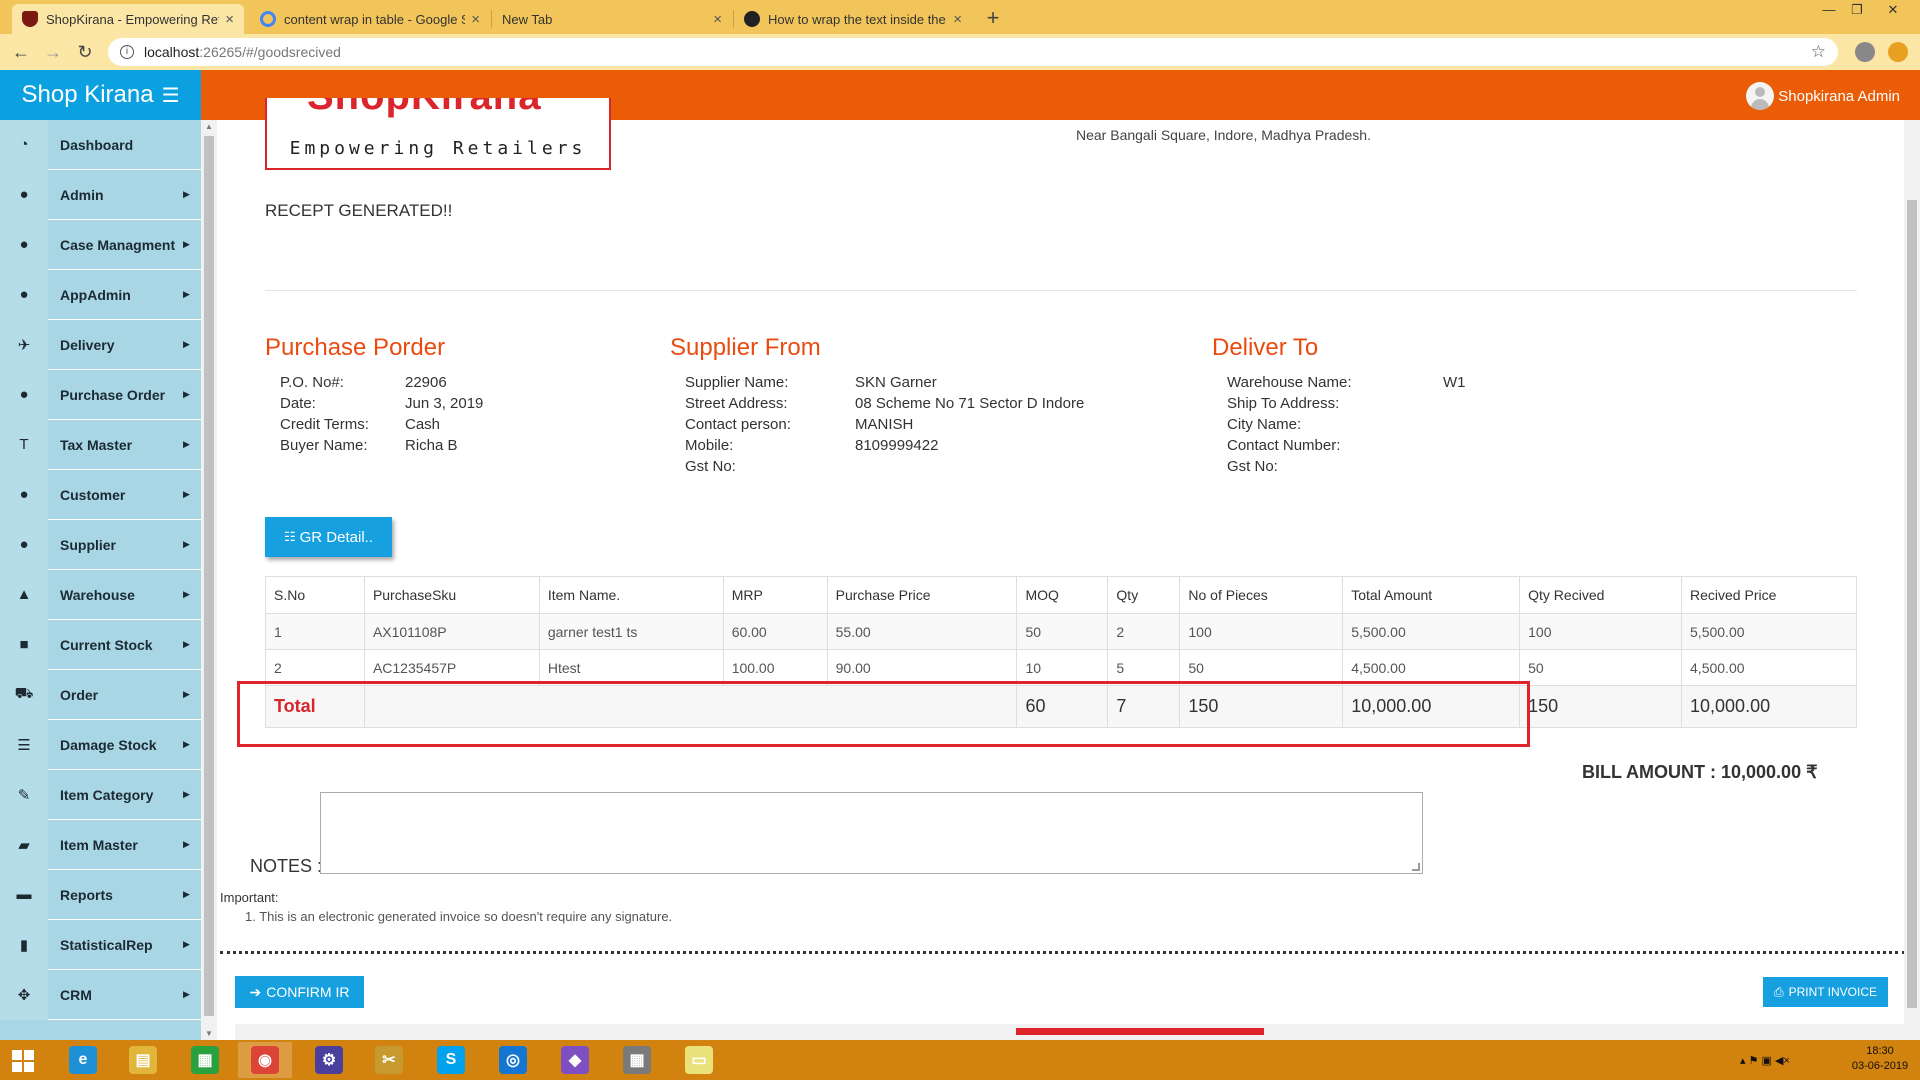 This screenshot has height=1080, width=1920. Describe the element at coordinates (1289, 382) in the screenshot. I see `warehouse-name-label: Warehouse Name:` at that location.